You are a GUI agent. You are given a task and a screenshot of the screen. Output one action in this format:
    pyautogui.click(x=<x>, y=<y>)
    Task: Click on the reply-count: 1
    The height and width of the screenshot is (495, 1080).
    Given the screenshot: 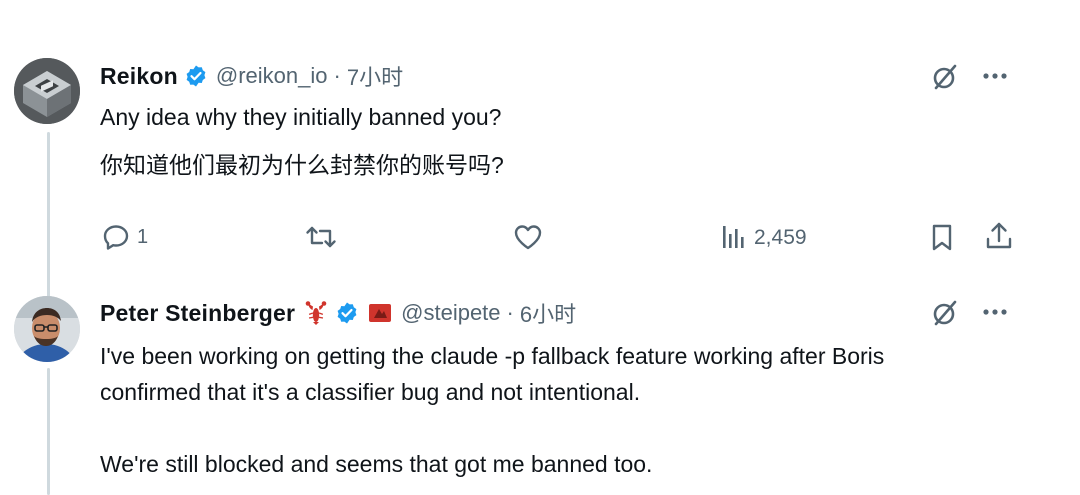 What is the action you would take?
    pyautogui.click(x=143, y=236)
    